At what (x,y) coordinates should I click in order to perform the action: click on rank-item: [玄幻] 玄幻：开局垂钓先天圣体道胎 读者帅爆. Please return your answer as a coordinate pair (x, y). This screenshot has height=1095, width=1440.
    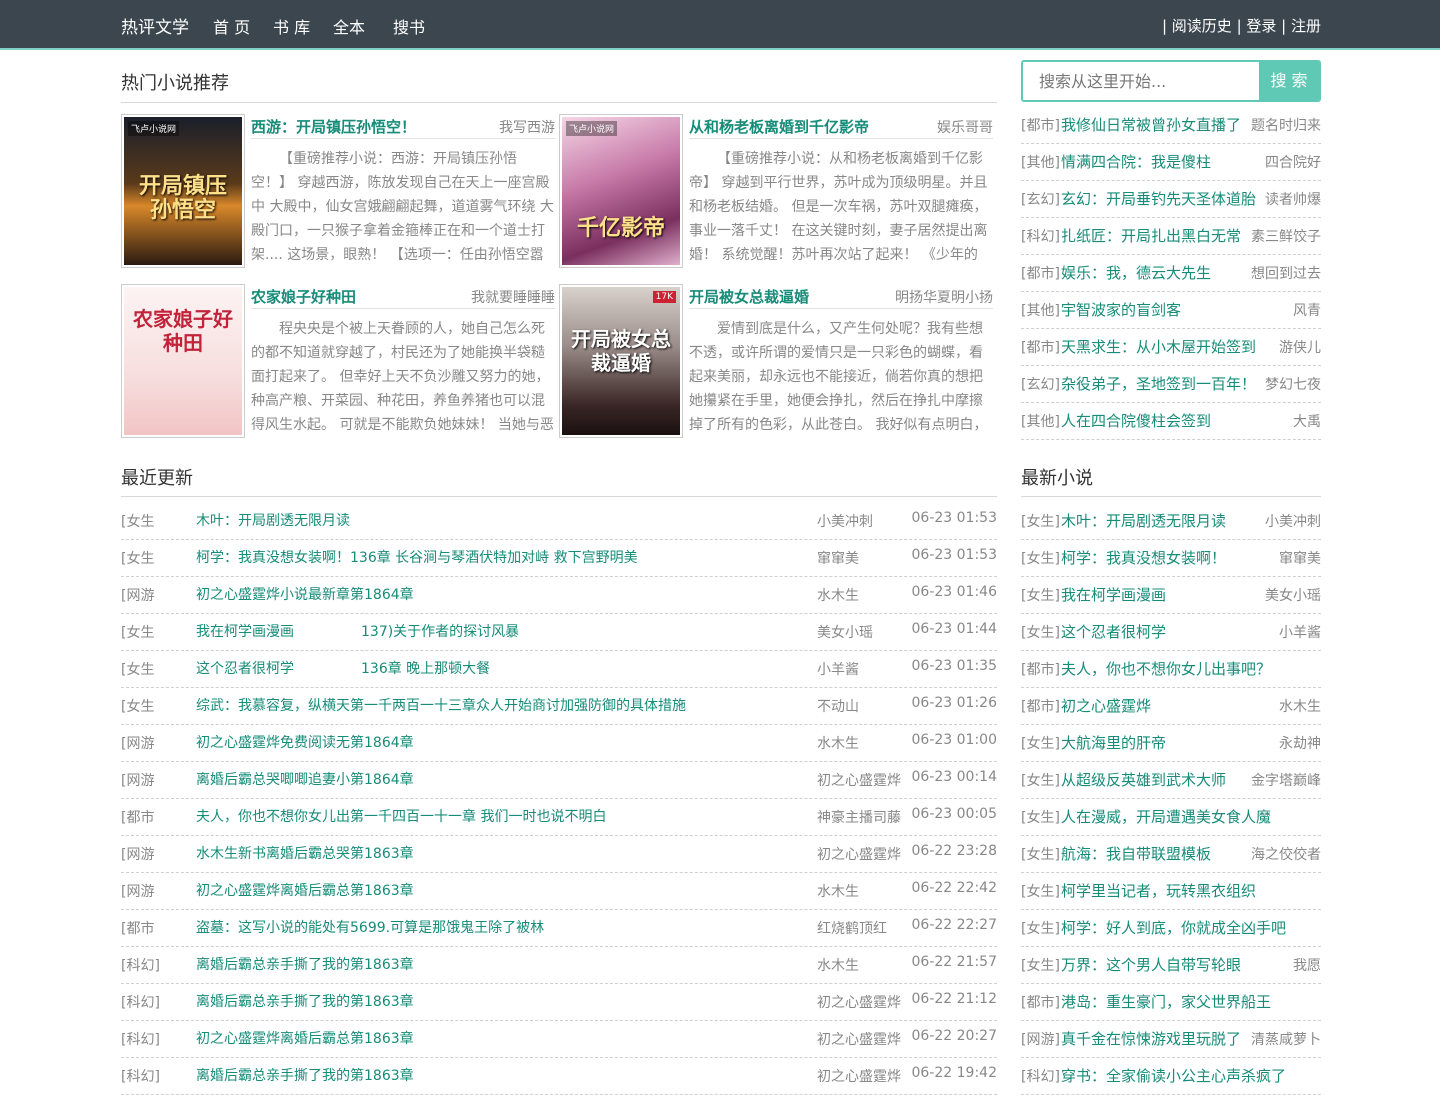
    Looking at the image, I should click on (1171, 199).